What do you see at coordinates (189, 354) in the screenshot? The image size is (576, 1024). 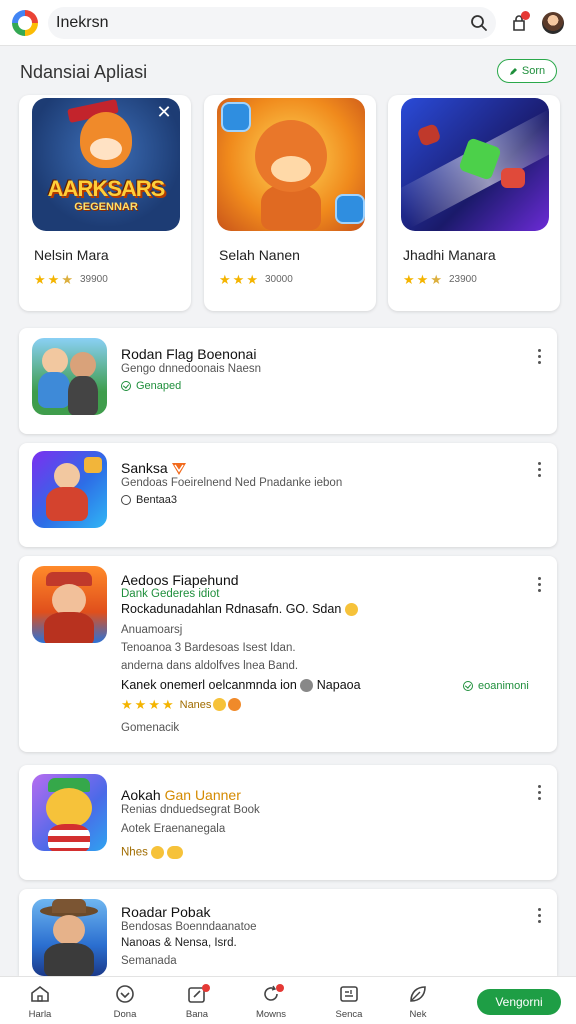 I see `app-title: Rodan Flag Boenonai` at bounding box center [189, 354].